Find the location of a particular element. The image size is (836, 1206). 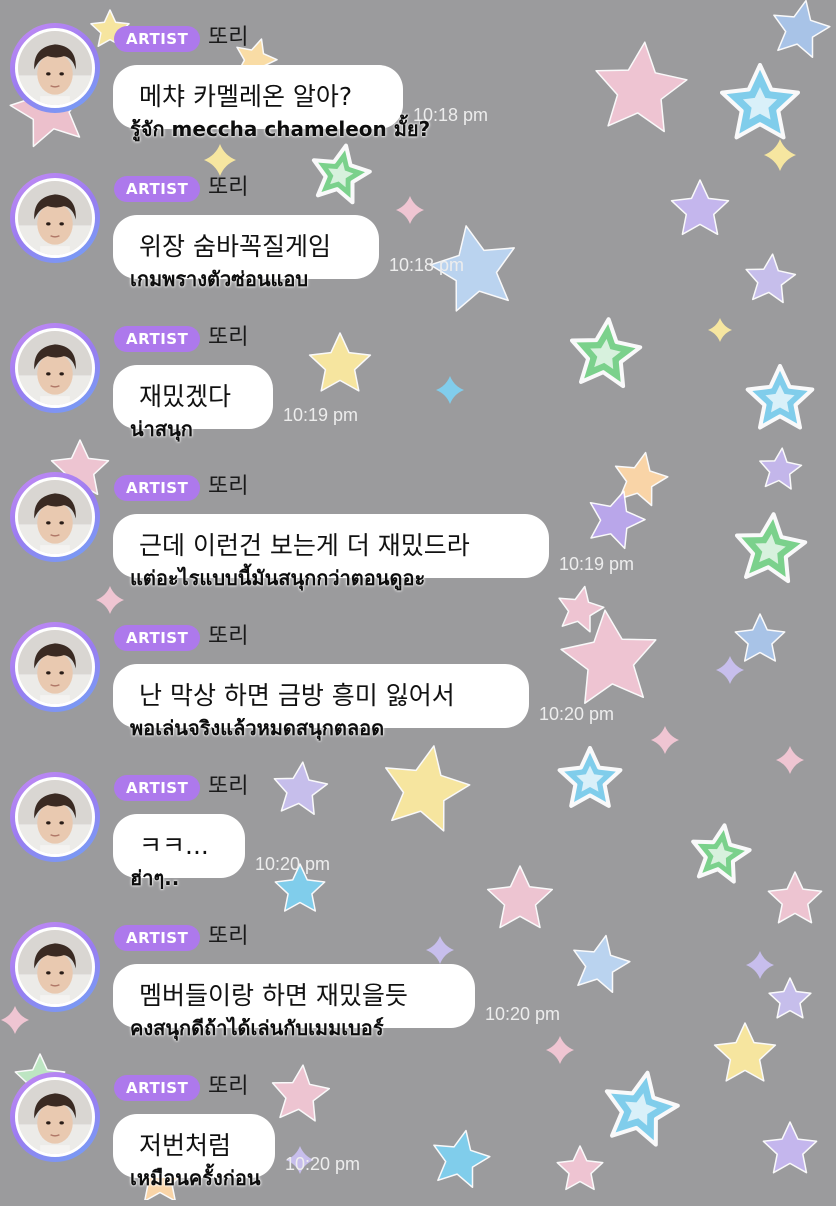

chat-message: ARTIST 또리 ㅋㅋ... 10:20 pm ฮ่าๆ.. is located at coordinates (418, 831).